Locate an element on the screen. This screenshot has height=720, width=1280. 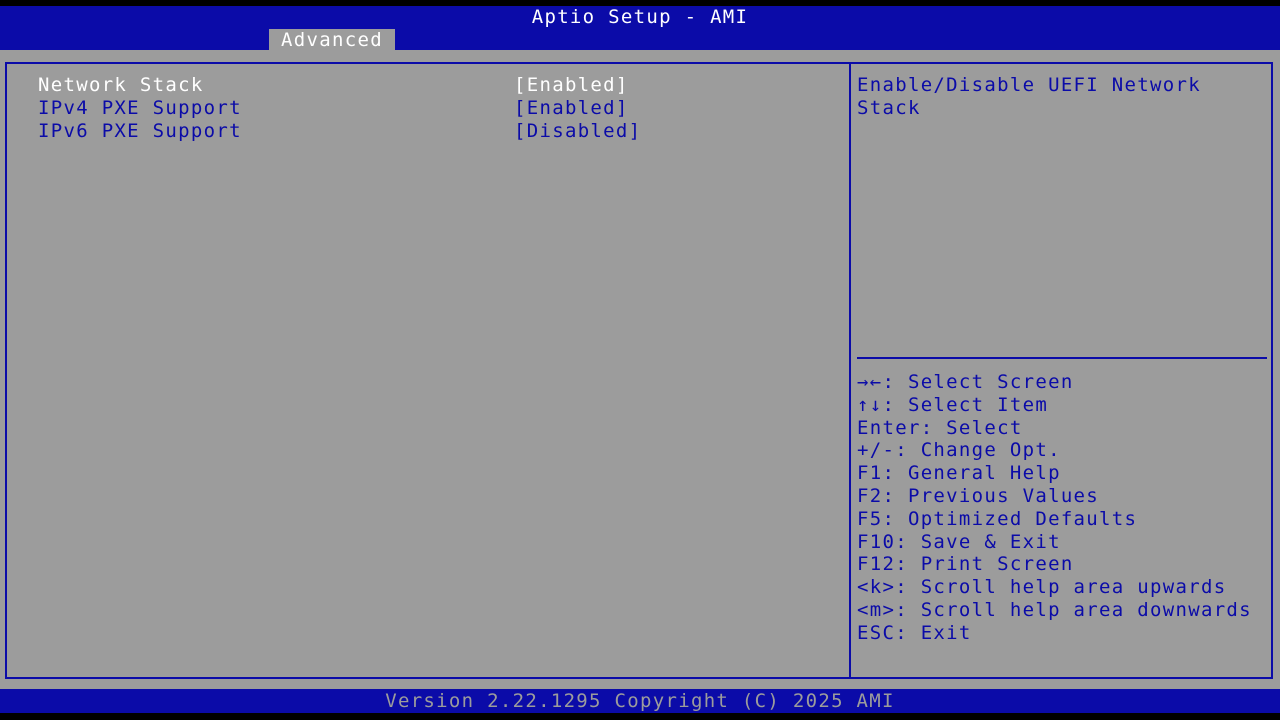
setting-network-stack-value: [Enabled] is located at coordinates (674, 85).